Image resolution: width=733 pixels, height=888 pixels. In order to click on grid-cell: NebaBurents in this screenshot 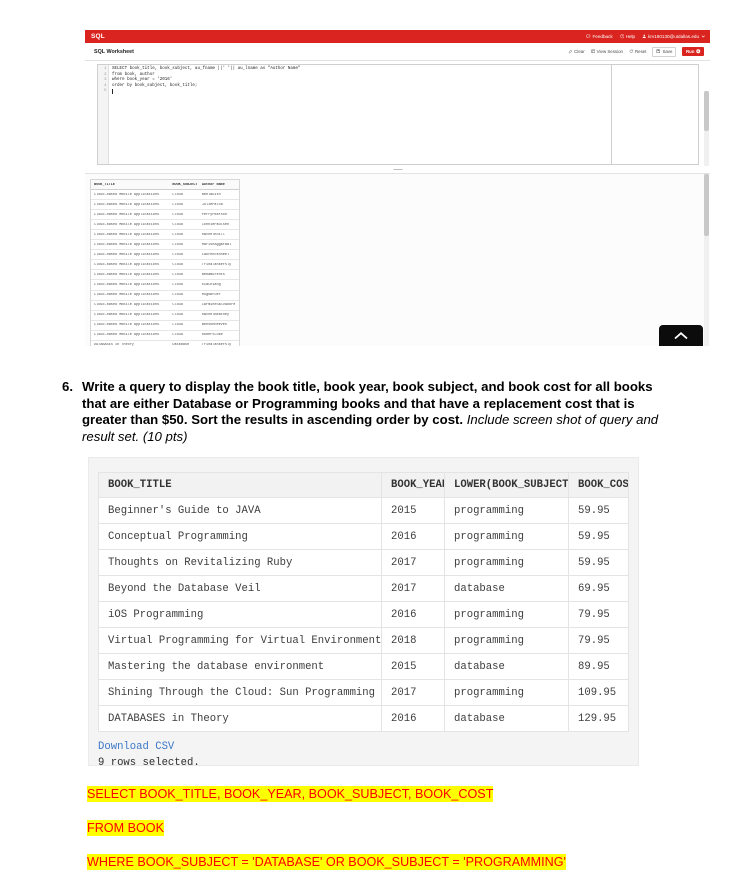, I will do `click(213, 274)`.